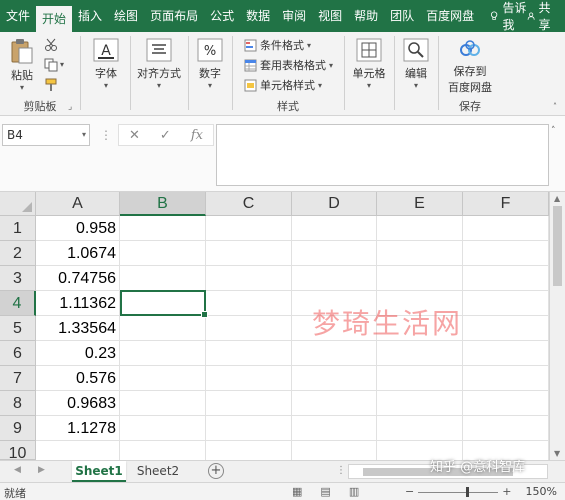  I want to click on tab-help: 帮助, so click(366, 16).